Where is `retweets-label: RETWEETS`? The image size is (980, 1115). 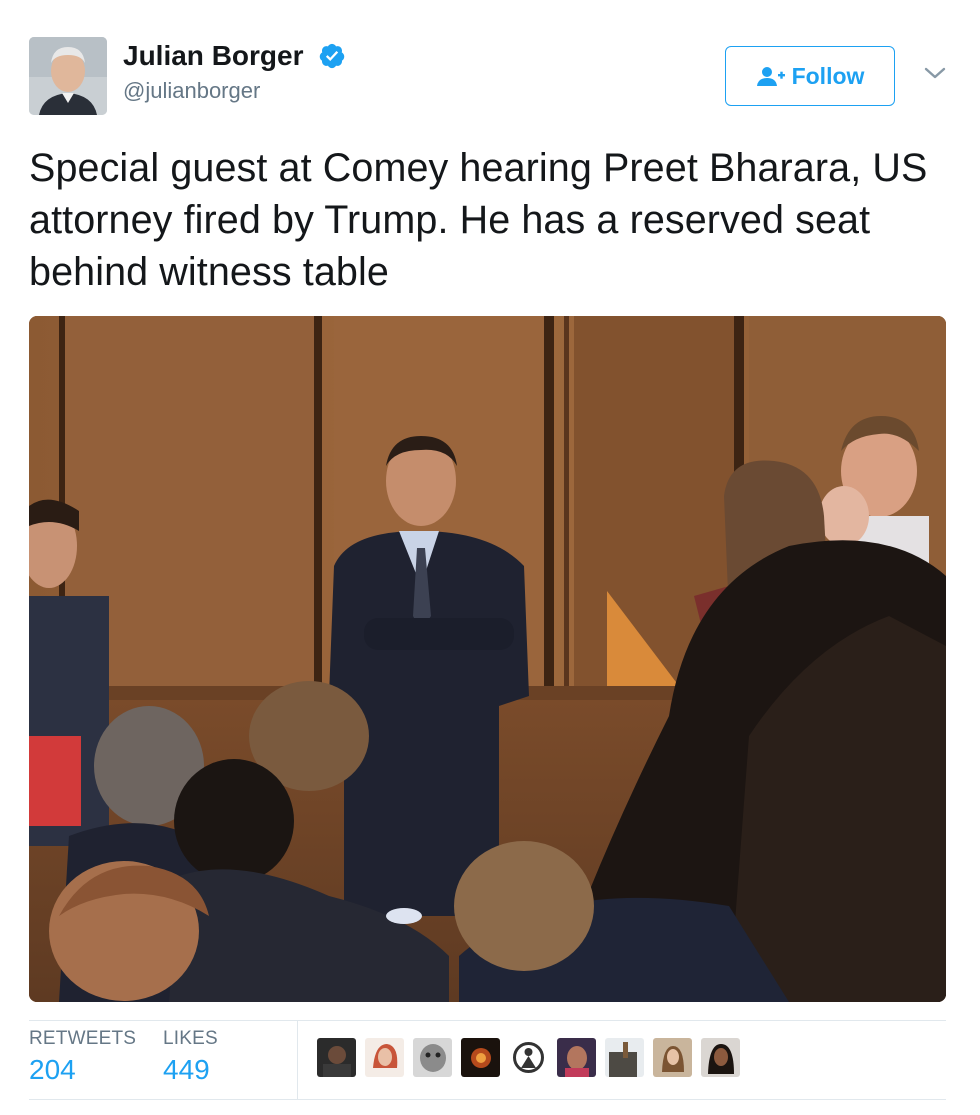
retweets-label: RETWEETS is located at coordinates (83, 1038).